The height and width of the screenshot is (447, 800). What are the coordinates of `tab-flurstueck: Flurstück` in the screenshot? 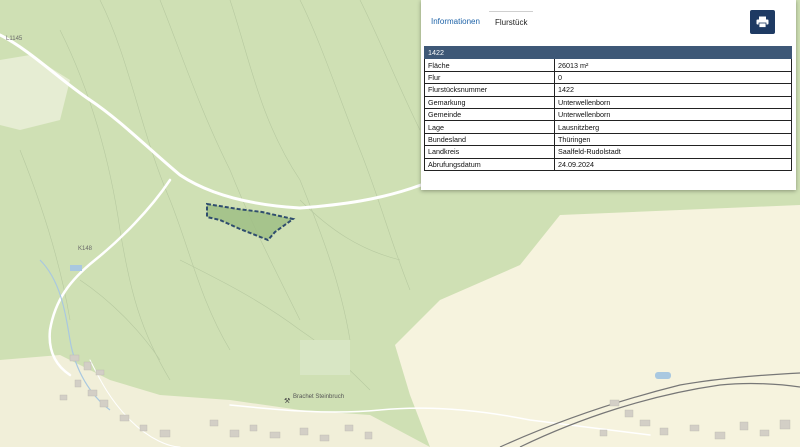 It's located at (511, 22).